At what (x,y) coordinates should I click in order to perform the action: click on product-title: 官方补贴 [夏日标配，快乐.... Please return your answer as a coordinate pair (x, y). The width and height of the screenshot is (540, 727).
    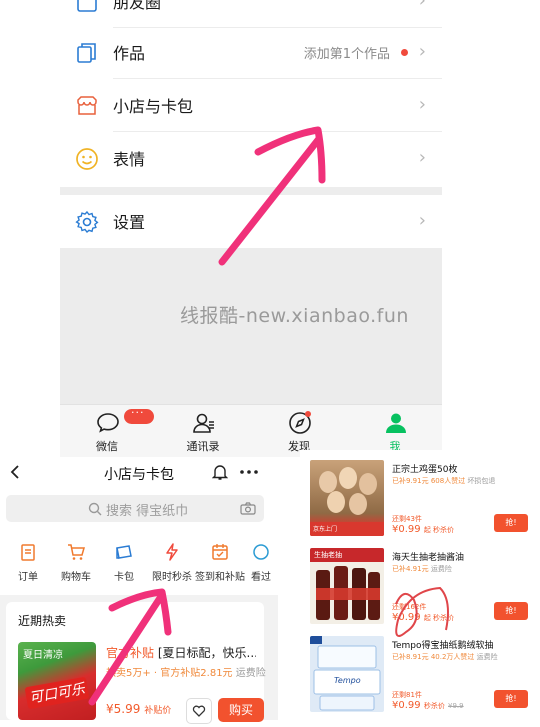
    Looking at the image, I should click on (181, 652).